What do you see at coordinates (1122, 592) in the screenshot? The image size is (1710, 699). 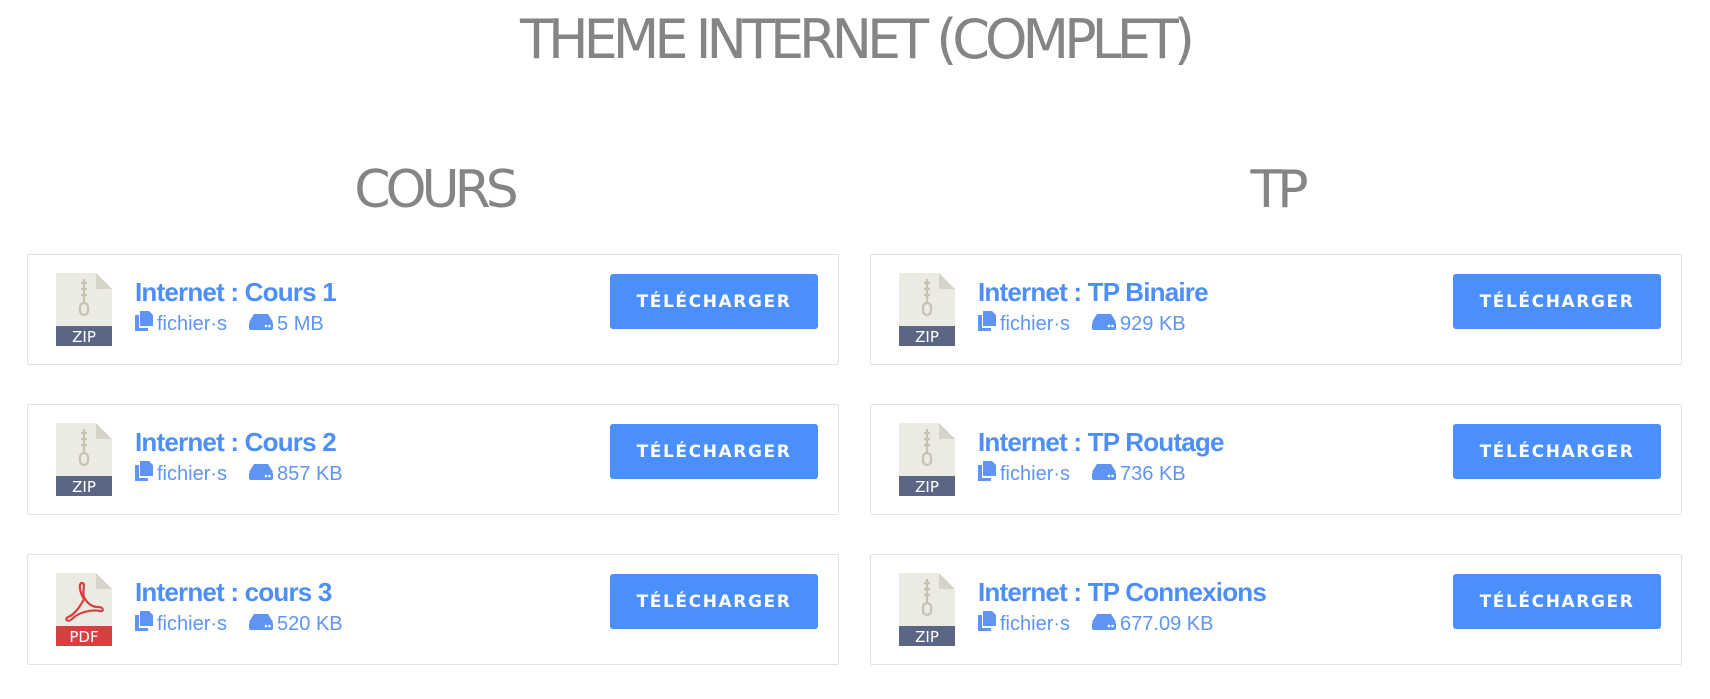 I see `card-title: Internet : TP Connexions` at bounding box center [1122, 592].